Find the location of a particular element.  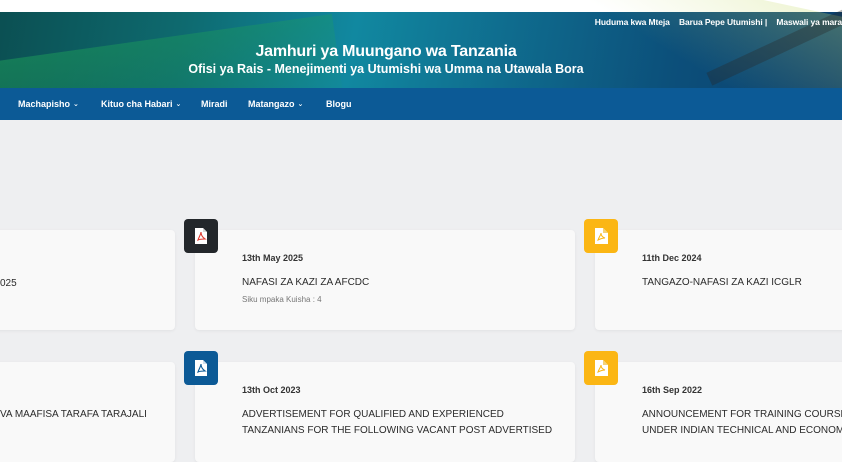

card-title: VA MAAFISA TARAFA TARAJALI is located at coordinates (73, 414).